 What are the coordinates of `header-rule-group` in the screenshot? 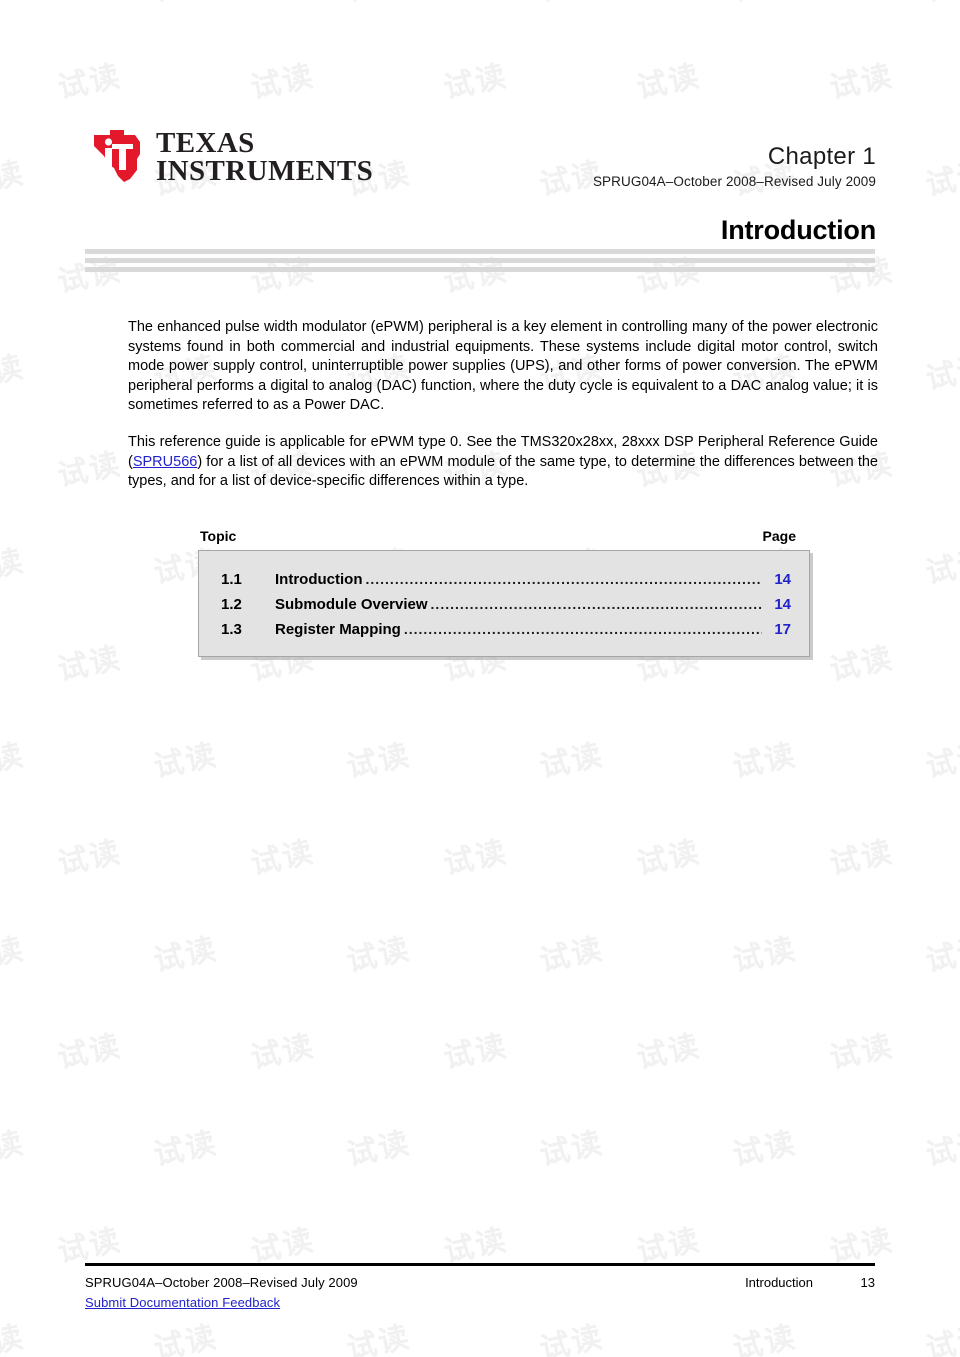 It's located at (480, 260).